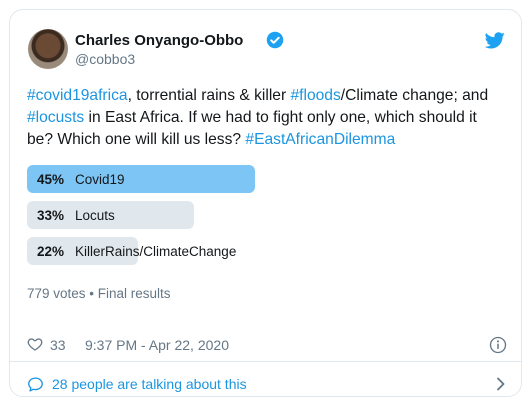  I want to click on poll-percent: 33%, so click(51, 215).